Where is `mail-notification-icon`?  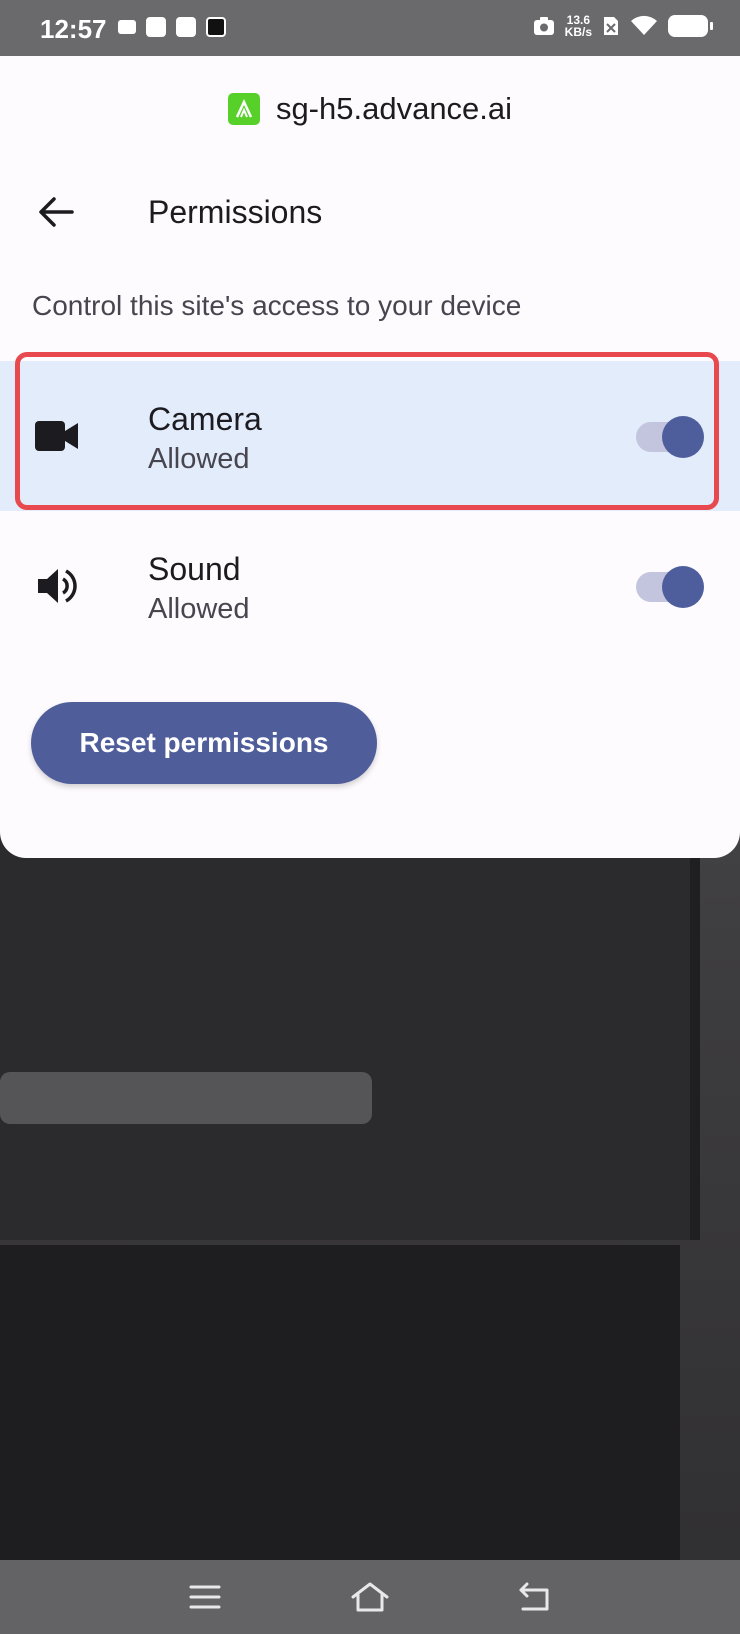
mail-notification-icon is located at coordinates (156, 27).